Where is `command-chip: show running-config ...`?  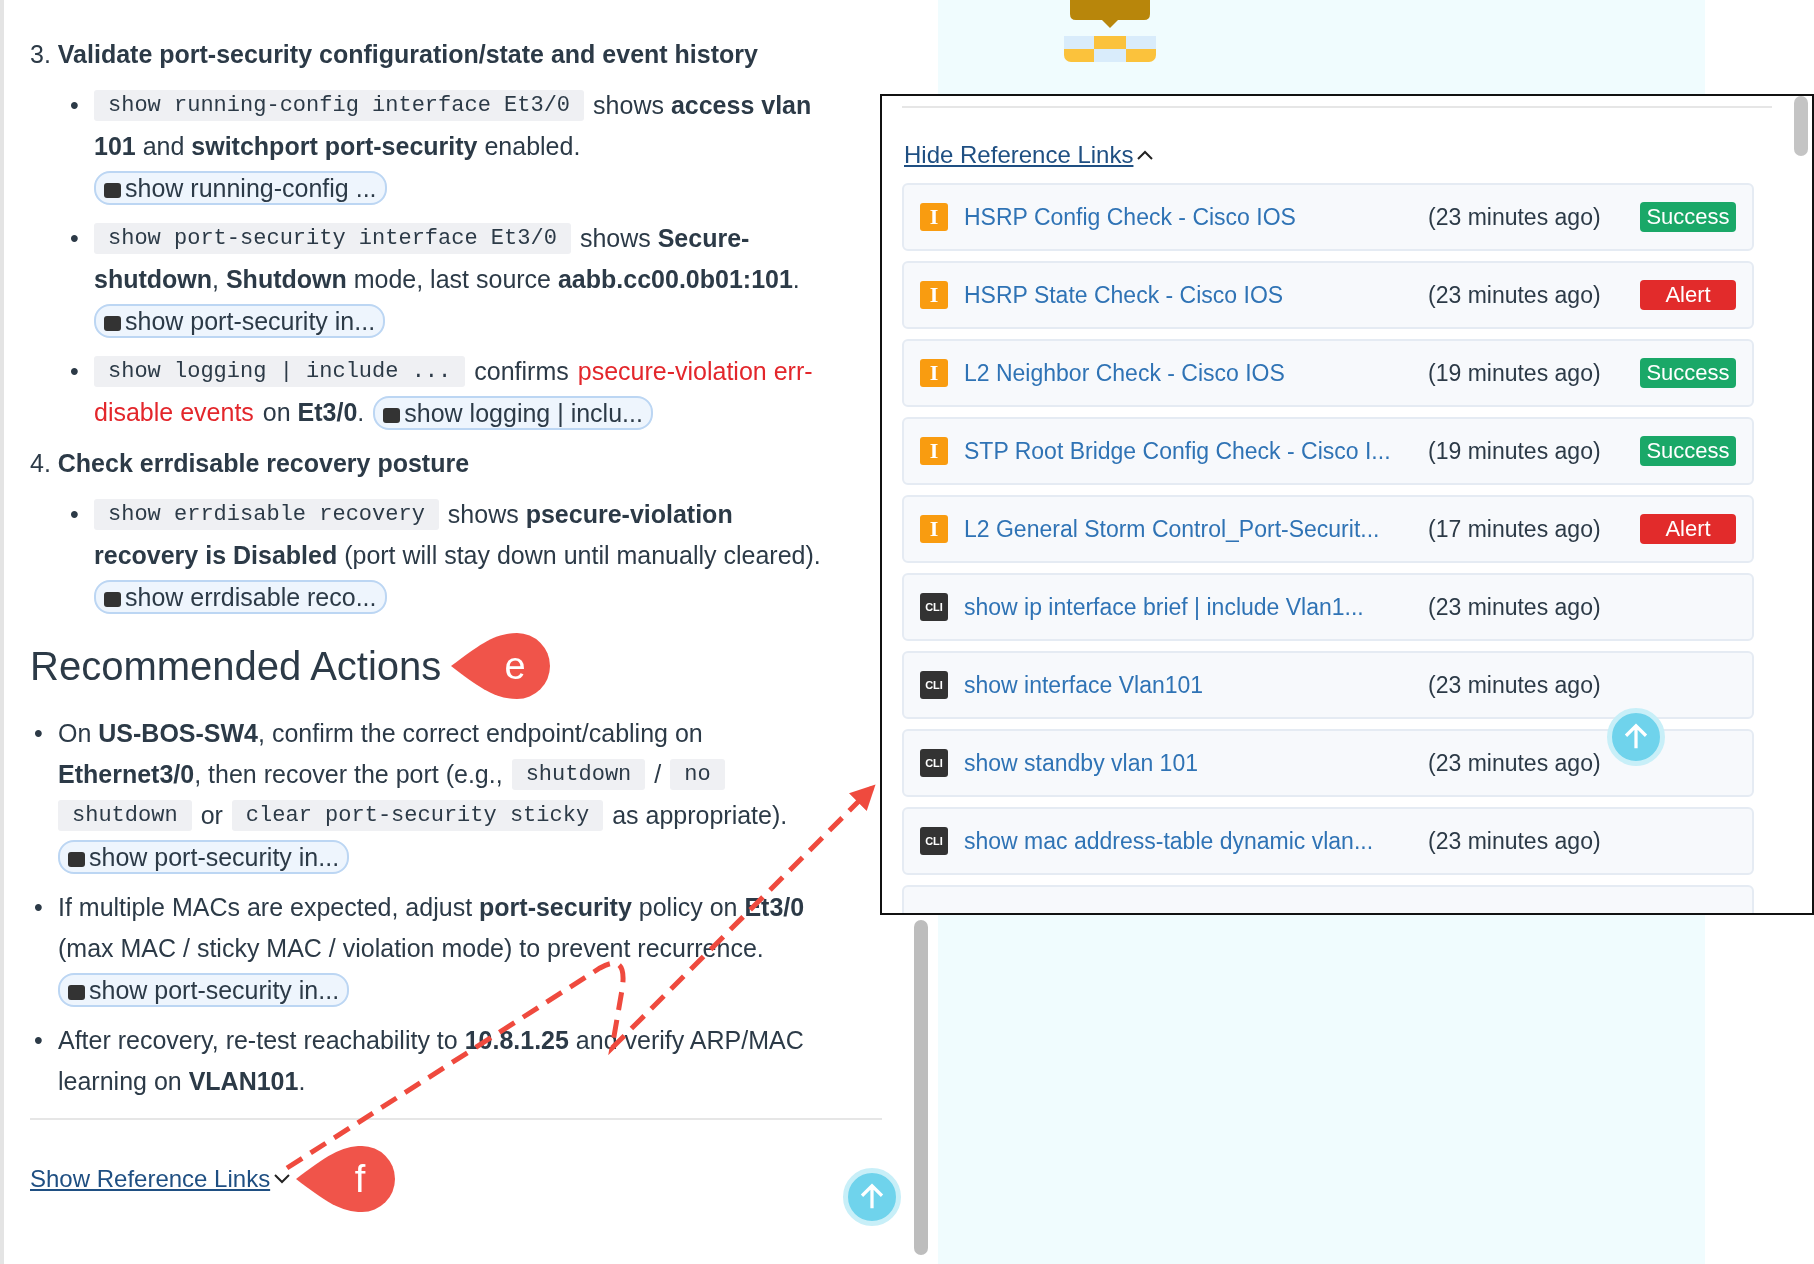
command-chip: show running-config ... is located at coordinates (240, 187).